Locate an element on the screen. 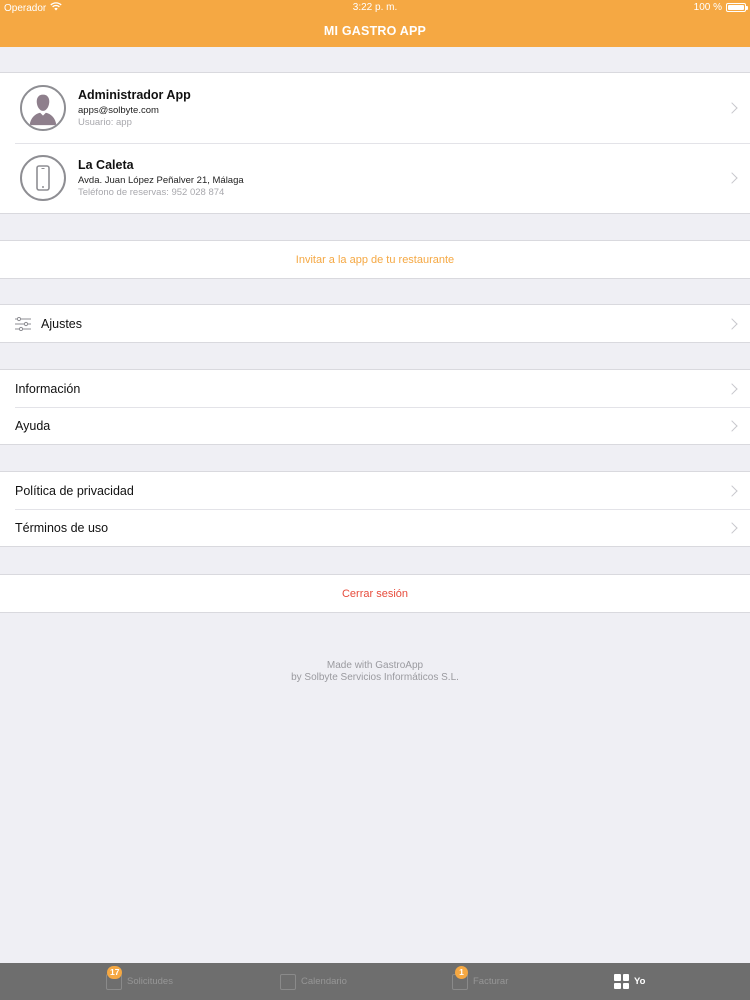 The width and height of the screenshot is (750, 1000). status-time: 3:22 p. m. is located at coordinates (375, 7).